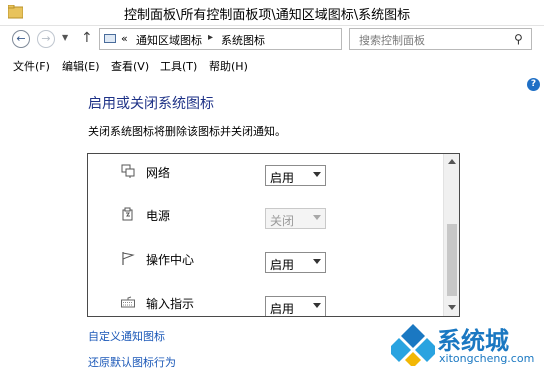 The width and height of the screenshot is (544, 373). Describe the element at coordinates (392, 40) in the screenshot. I see `search-placeholder: 搜索控制面板` at that location.